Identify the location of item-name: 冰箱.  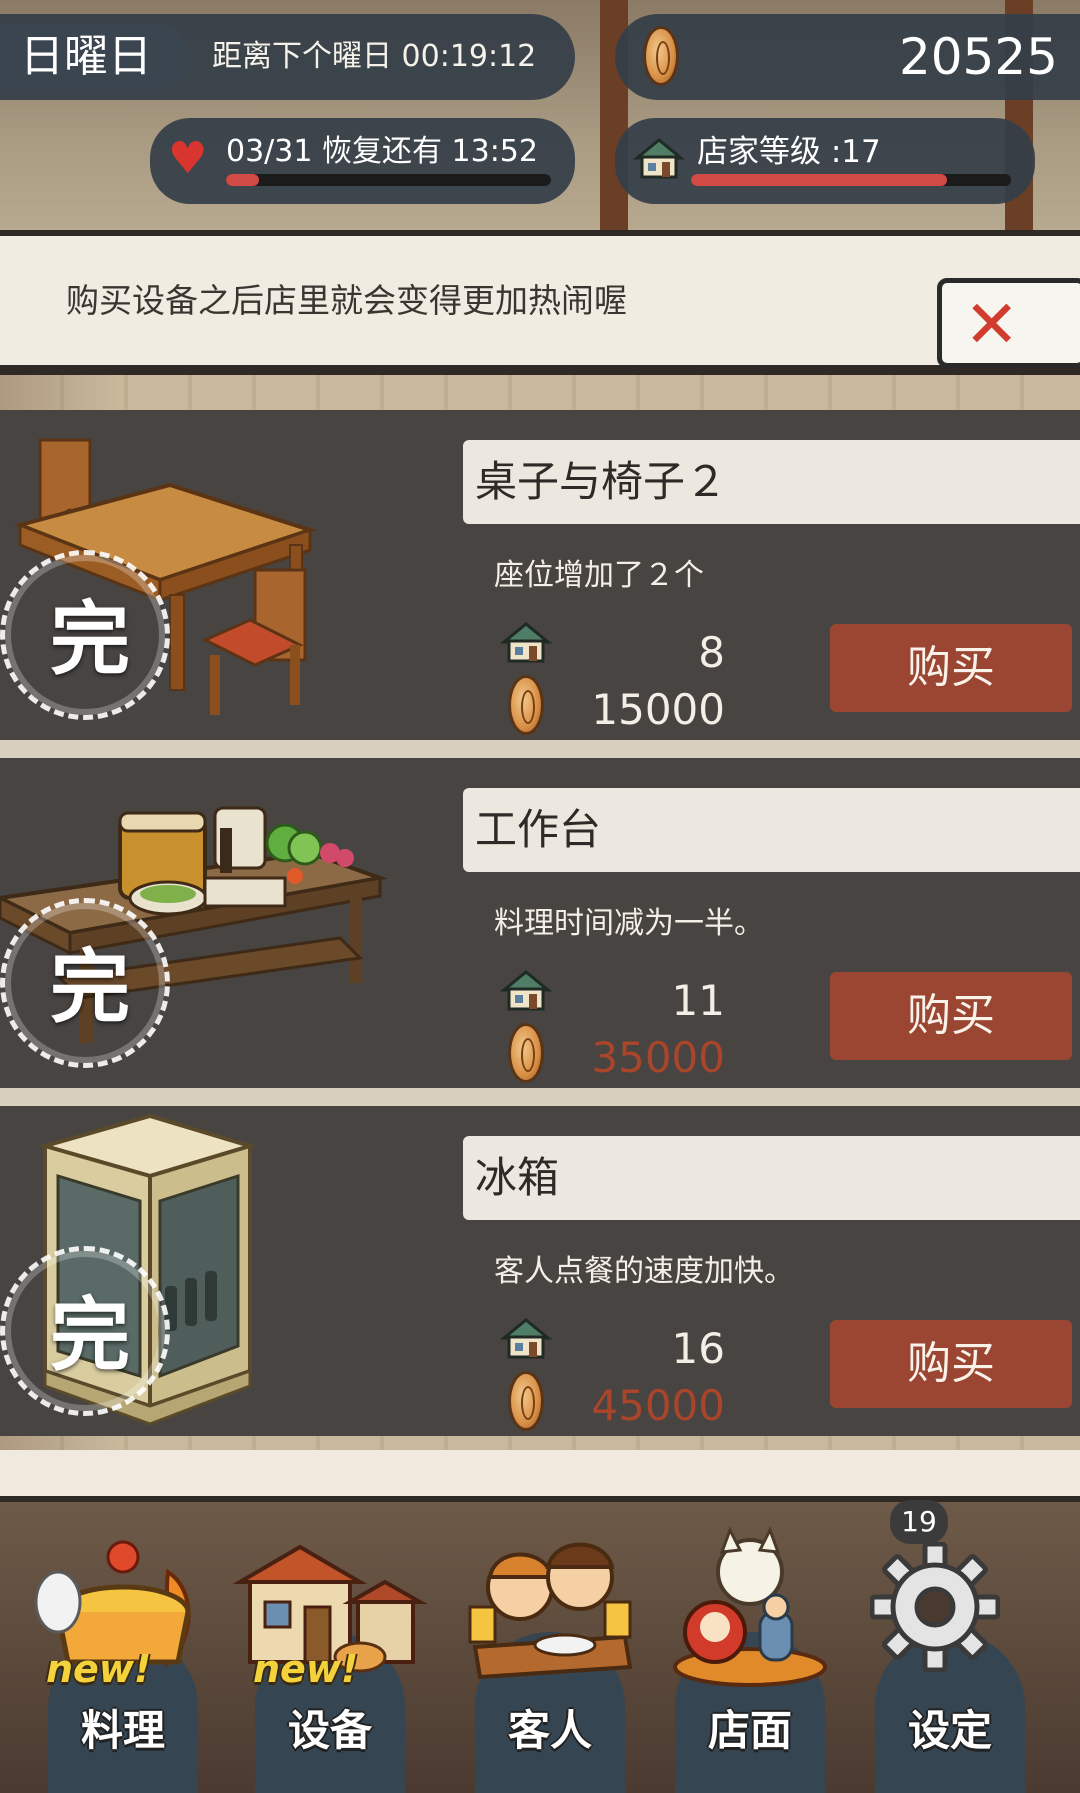
(771, 1178).